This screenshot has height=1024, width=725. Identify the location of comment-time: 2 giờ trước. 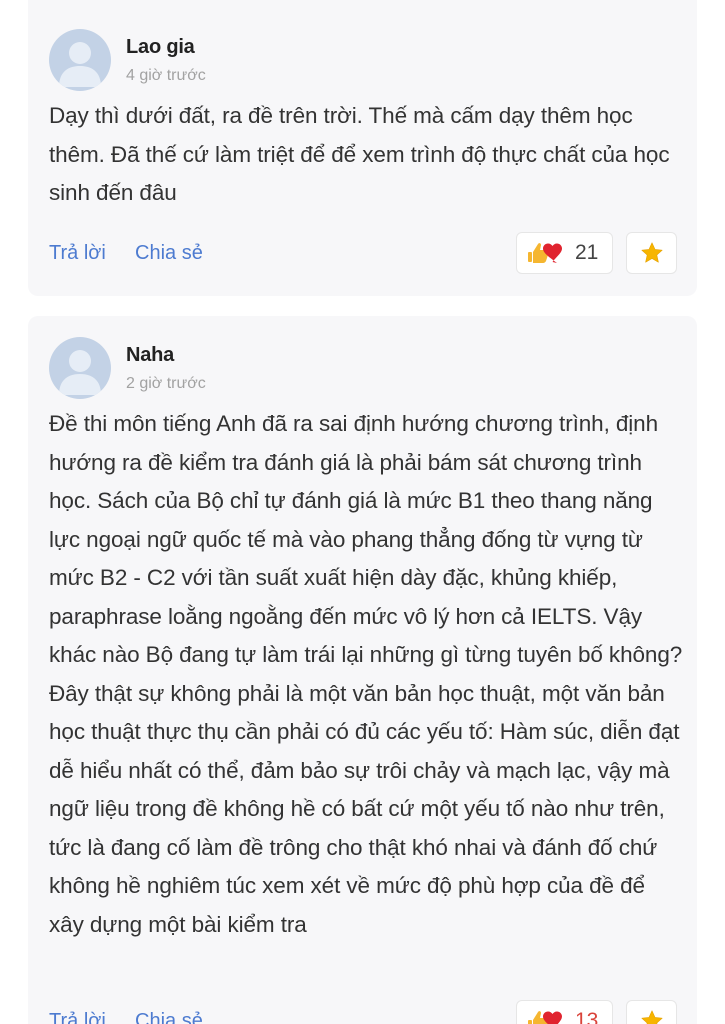
(166, 383).